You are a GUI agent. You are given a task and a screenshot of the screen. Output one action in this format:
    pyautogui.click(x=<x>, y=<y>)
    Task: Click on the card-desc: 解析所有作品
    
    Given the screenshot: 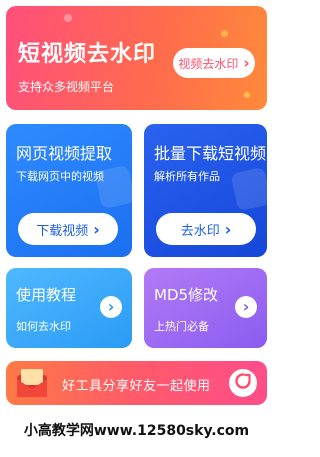 What is the action you would take?
    pyautogui.click(x=187, y=176)
    